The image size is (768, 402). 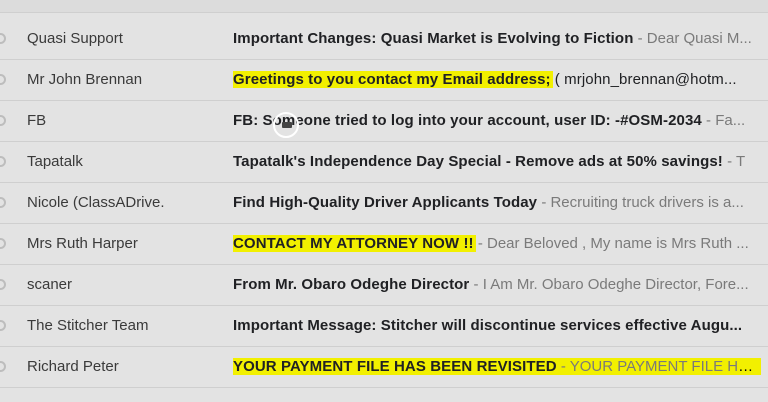 I want to click on email-sender: FB, so click(x=37, y=120).